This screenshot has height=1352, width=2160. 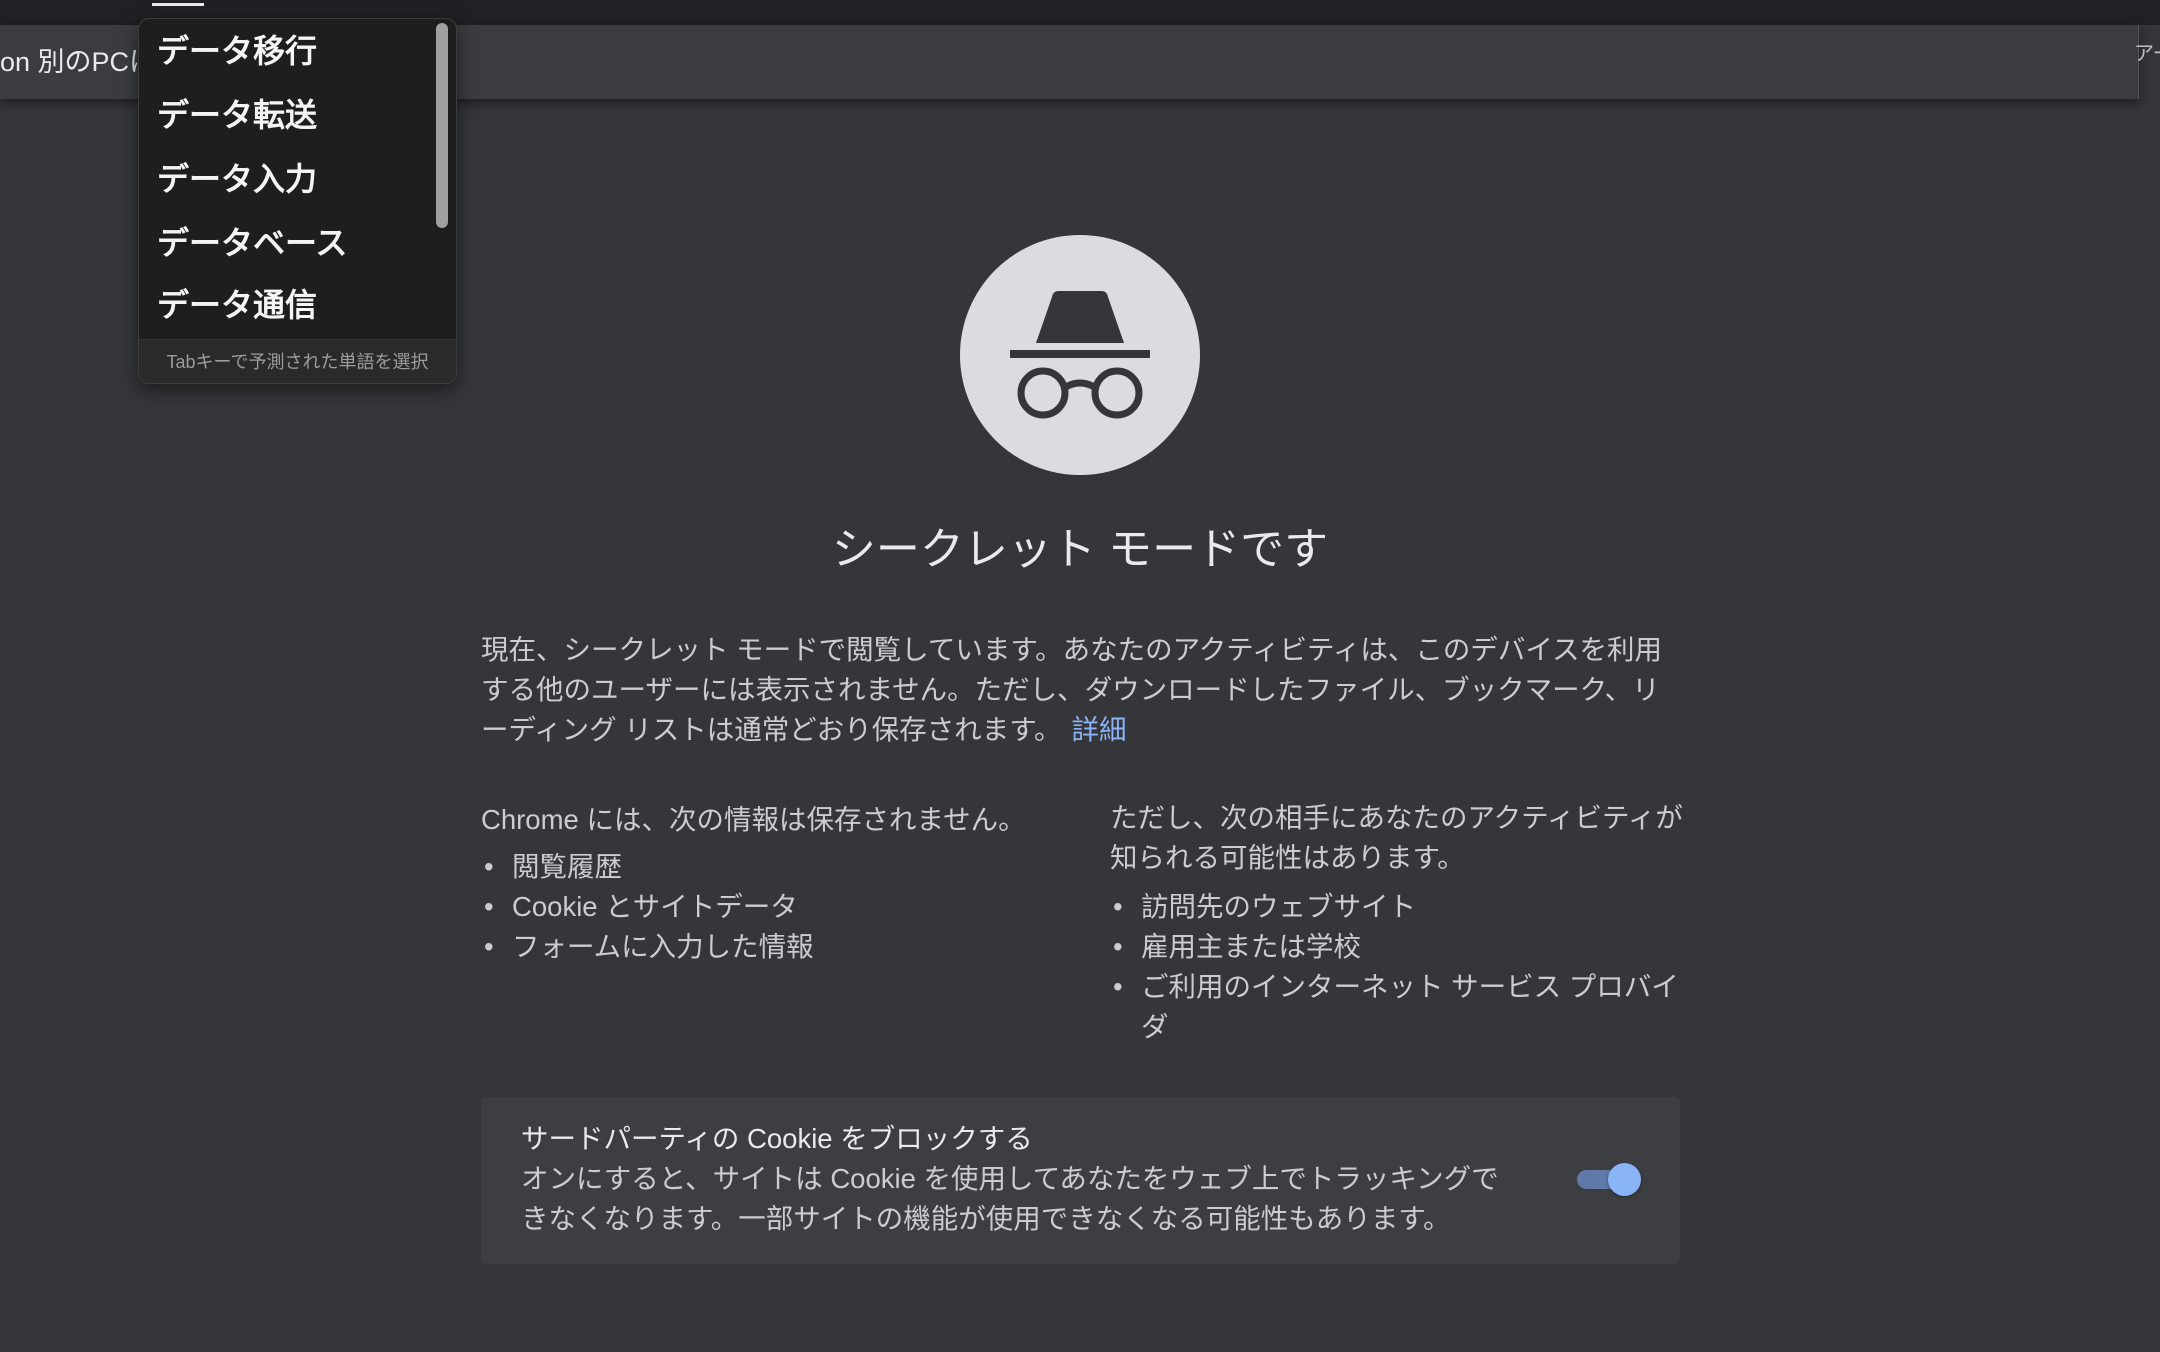 I want to click on not-saved-list: 閲覧履歴 Cookie とサイトデータ フォームに入力した情報, so click(x=771, y=907).